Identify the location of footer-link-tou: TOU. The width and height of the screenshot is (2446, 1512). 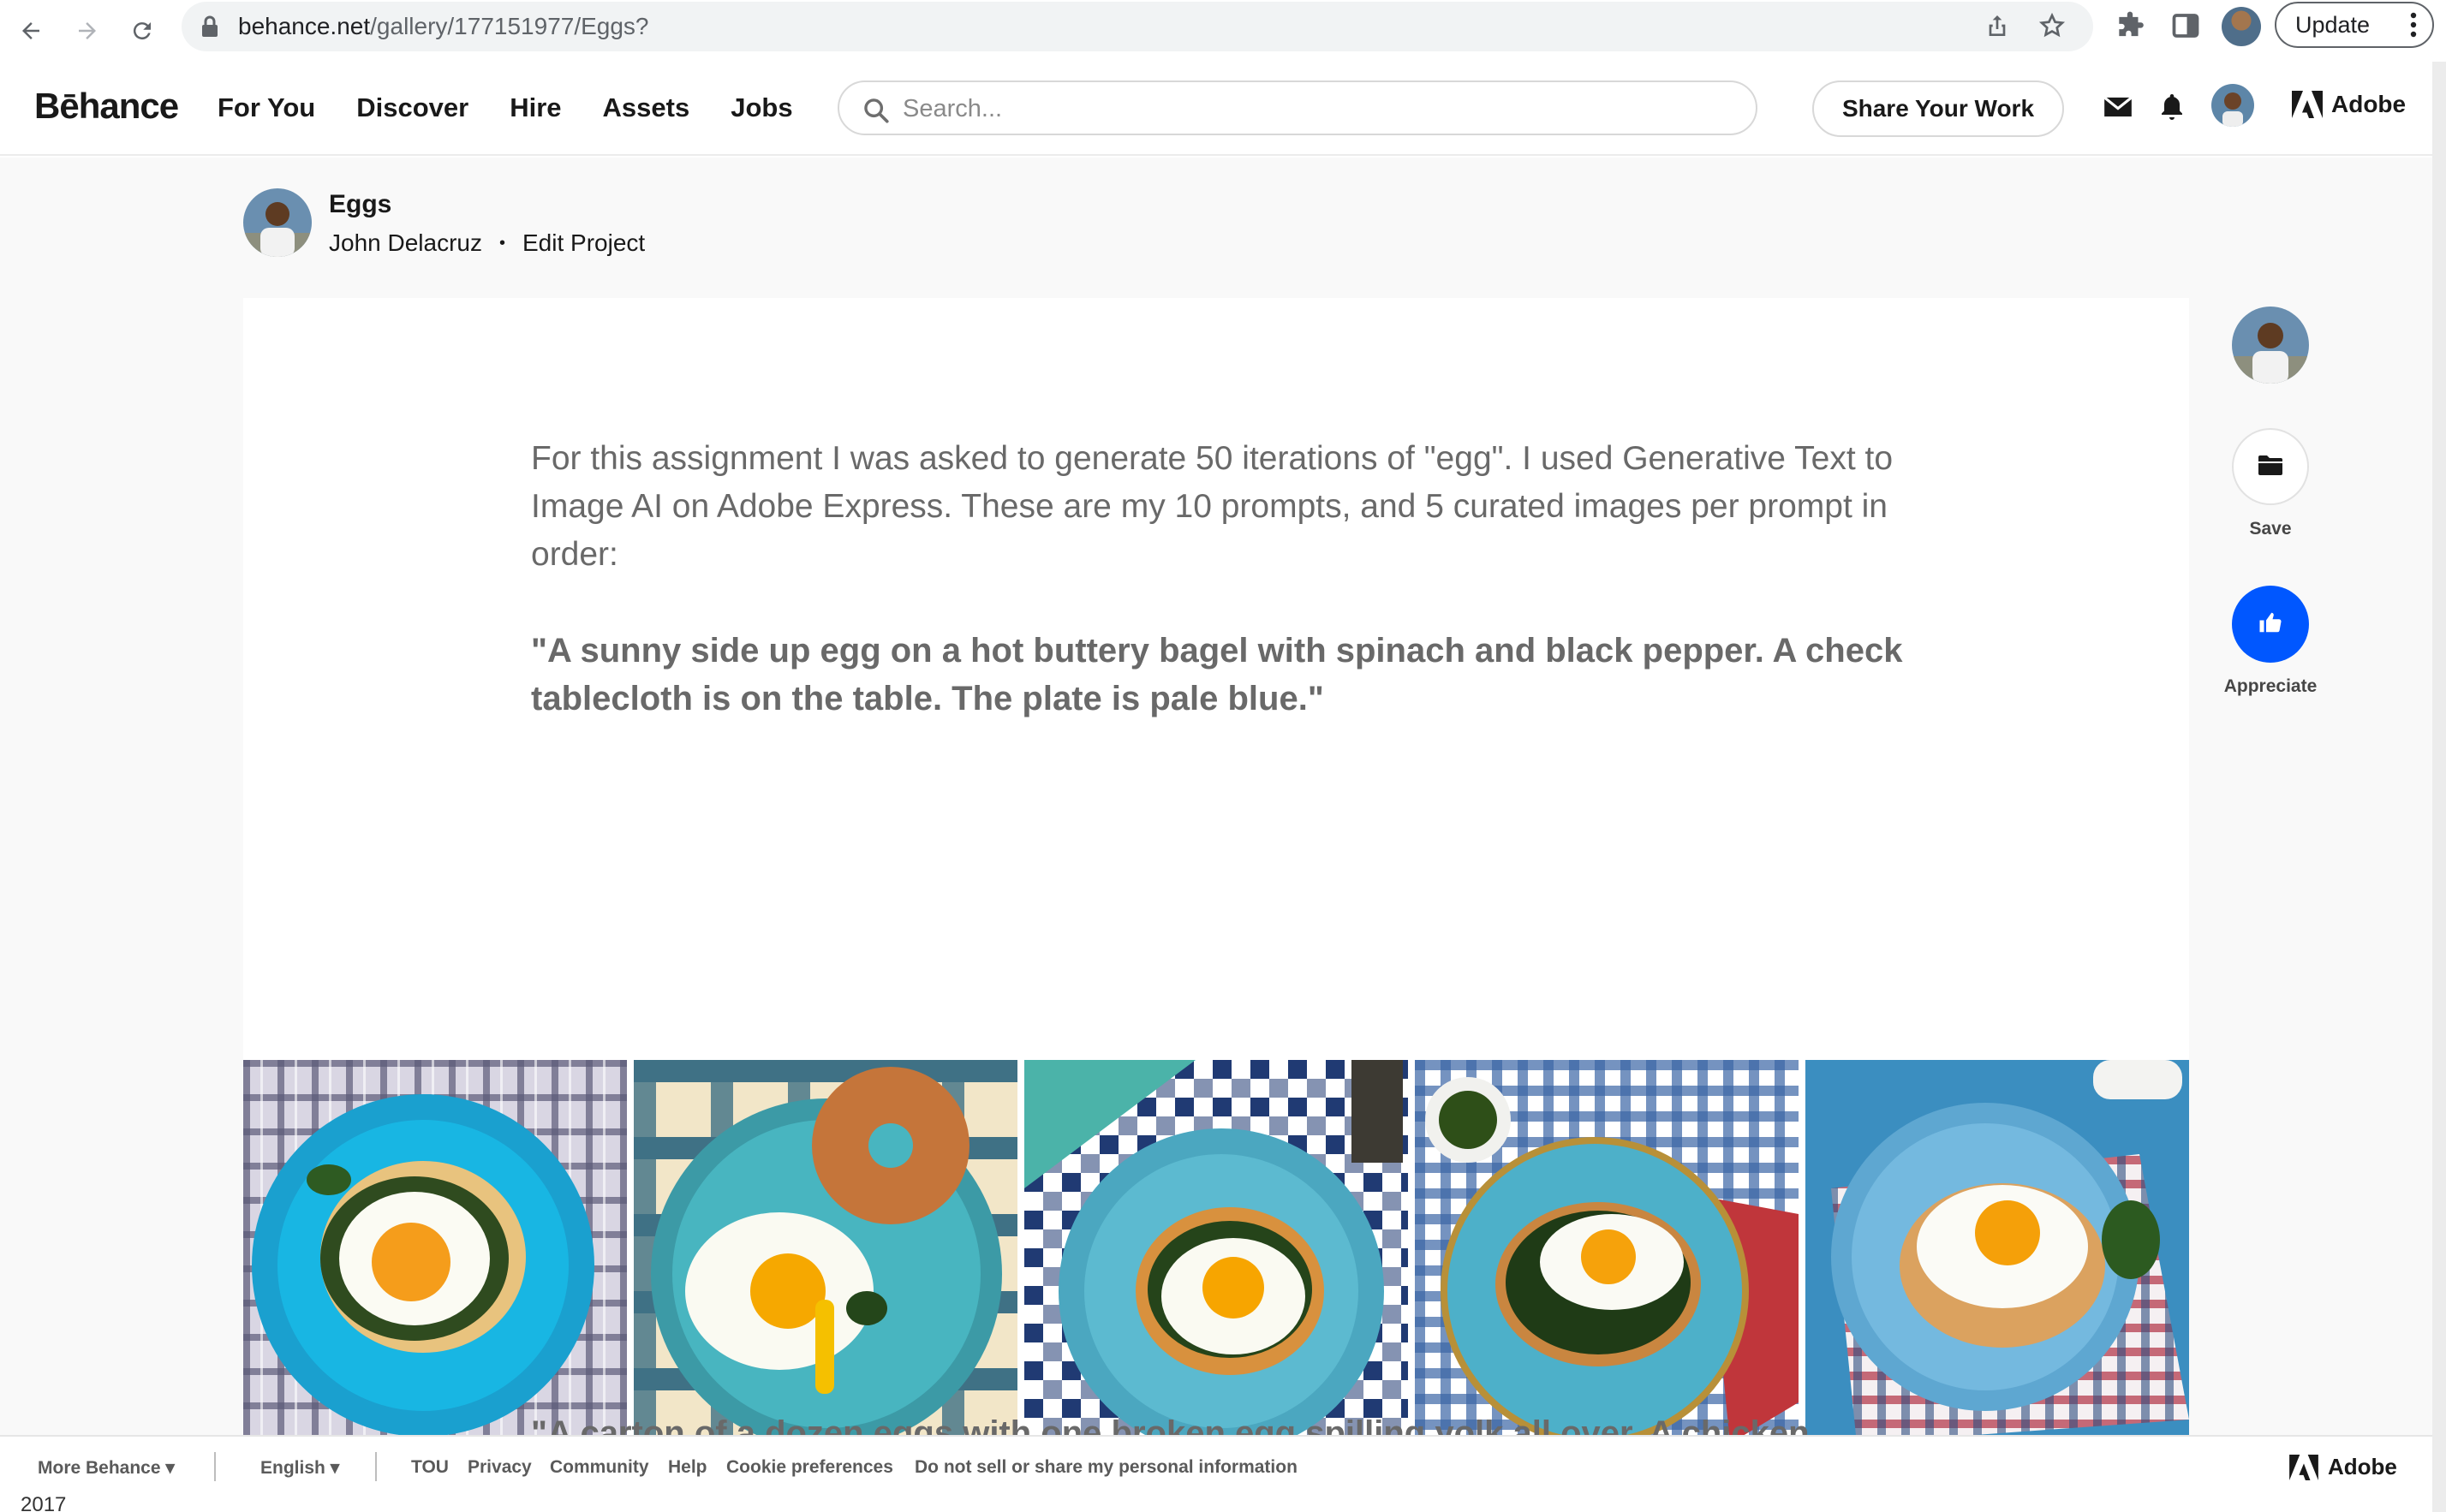
(430, 1467).